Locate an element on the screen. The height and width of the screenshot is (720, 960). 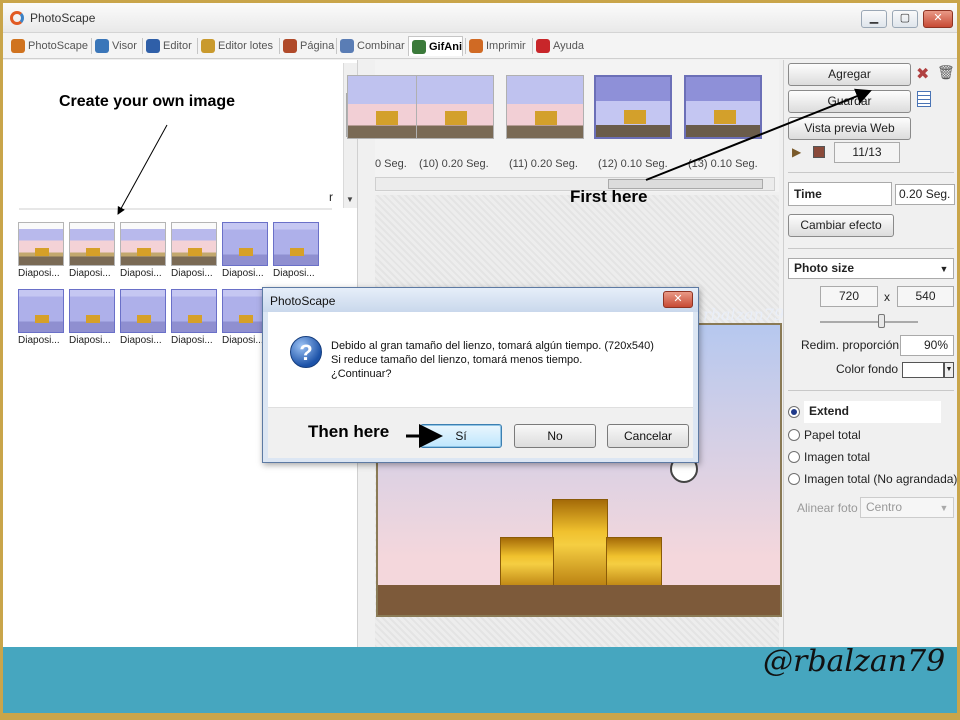
width-field: 720 is located at coordinates (849, 296).